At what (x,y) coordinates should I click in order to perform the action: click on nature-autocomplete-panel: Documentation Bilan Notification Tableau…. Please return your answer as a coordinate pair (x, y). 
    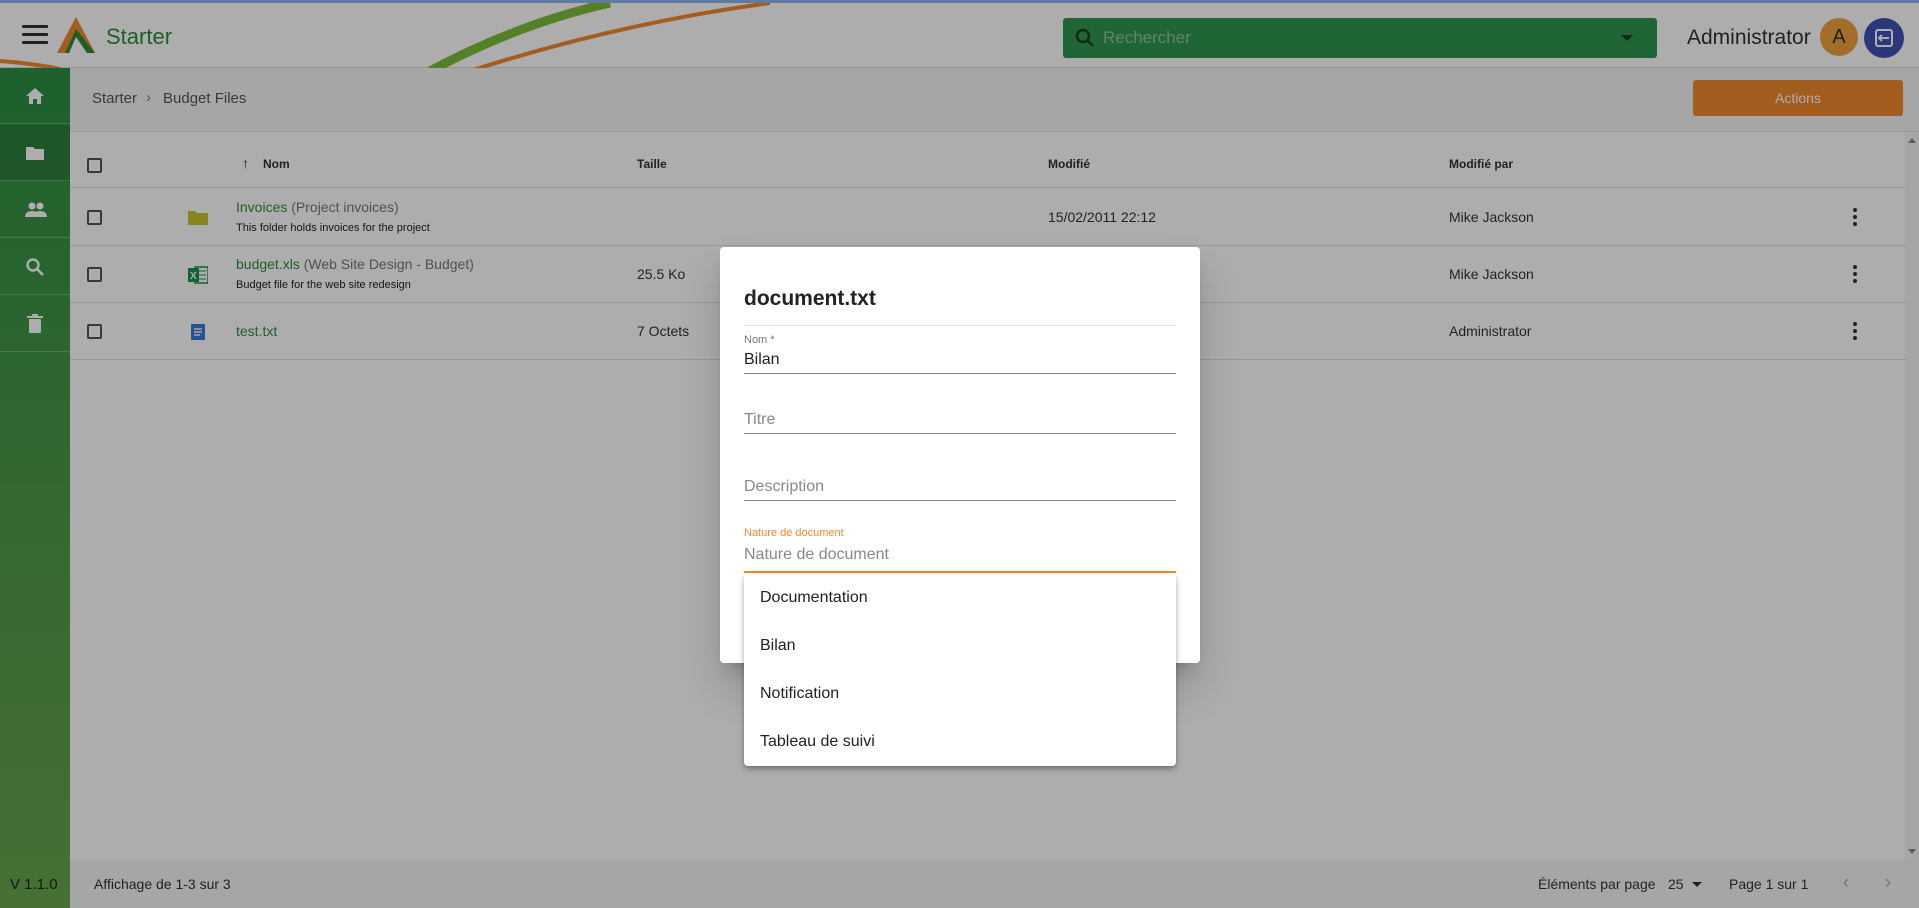
    Looking at the image, I should click on (960, 670).